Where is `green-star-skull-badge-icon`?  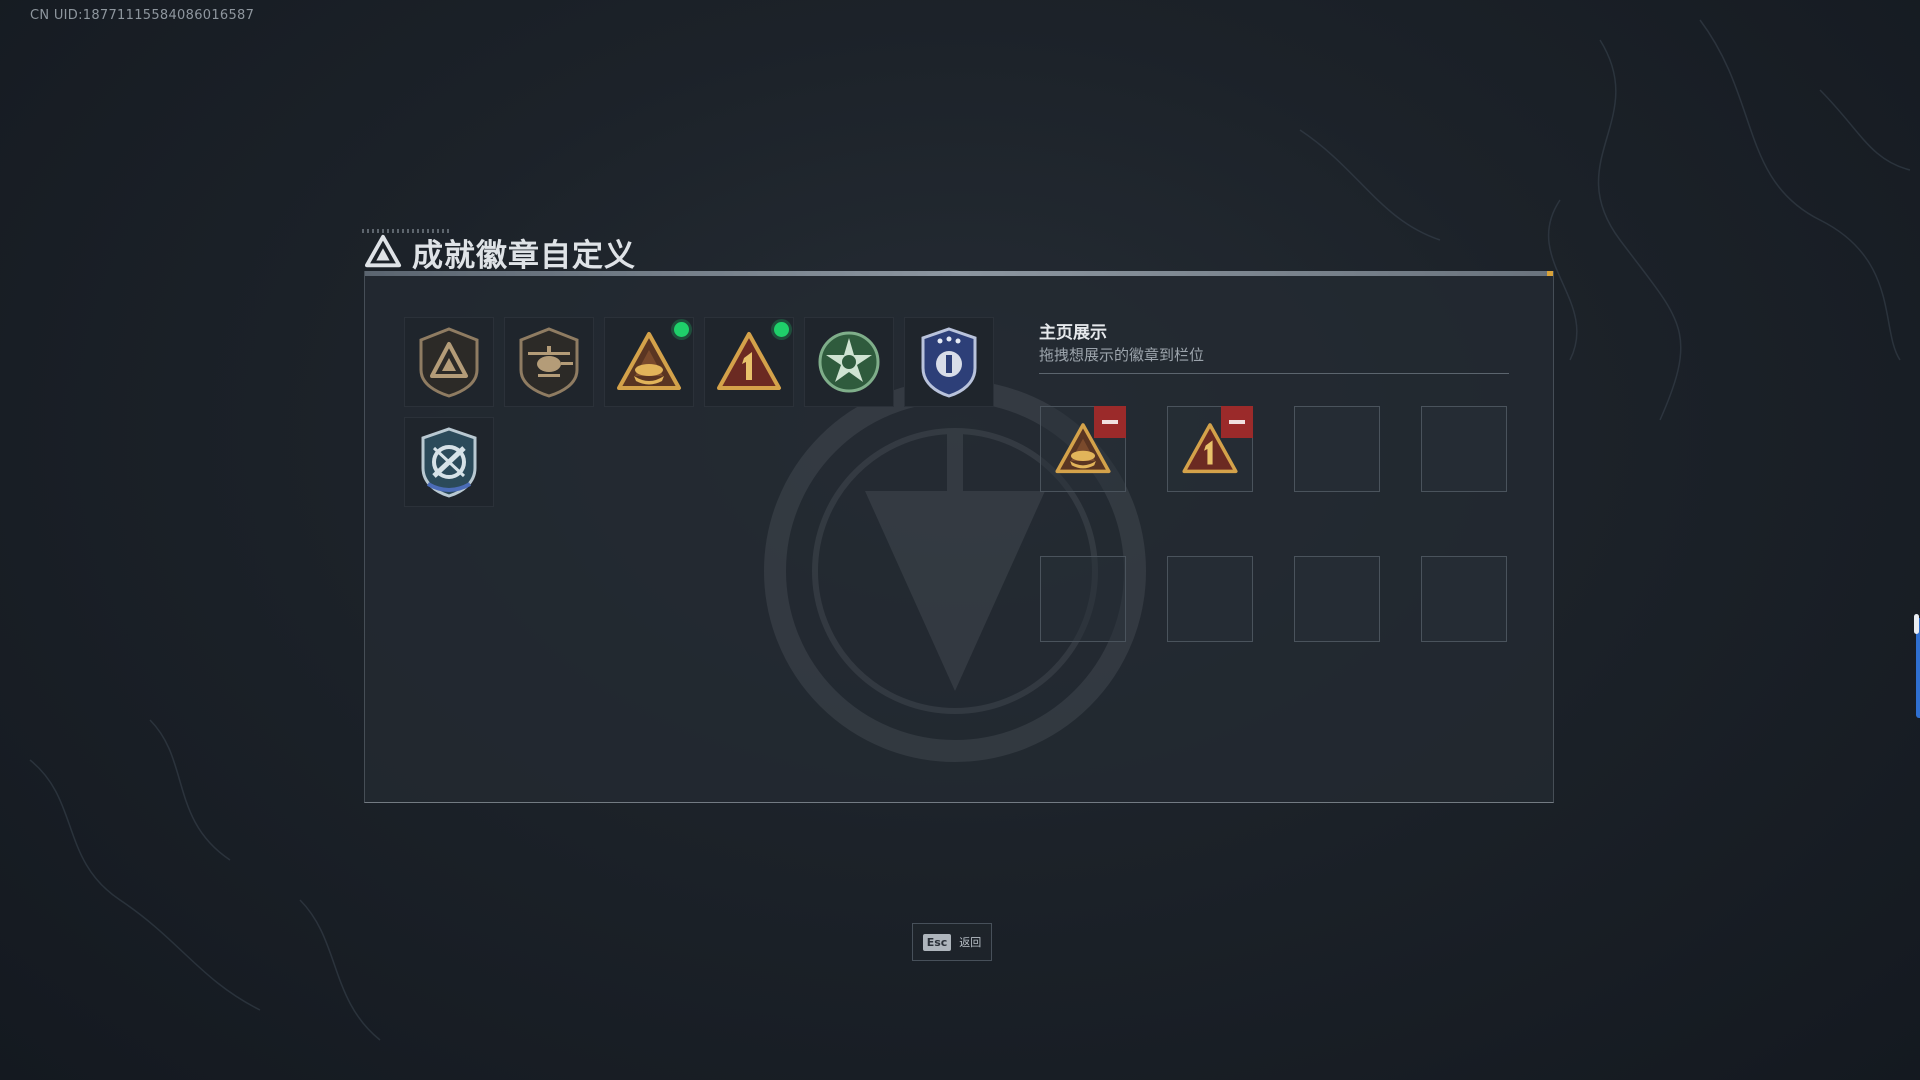
green-star-skull-badge-icon is located at coordinates (849, 362).